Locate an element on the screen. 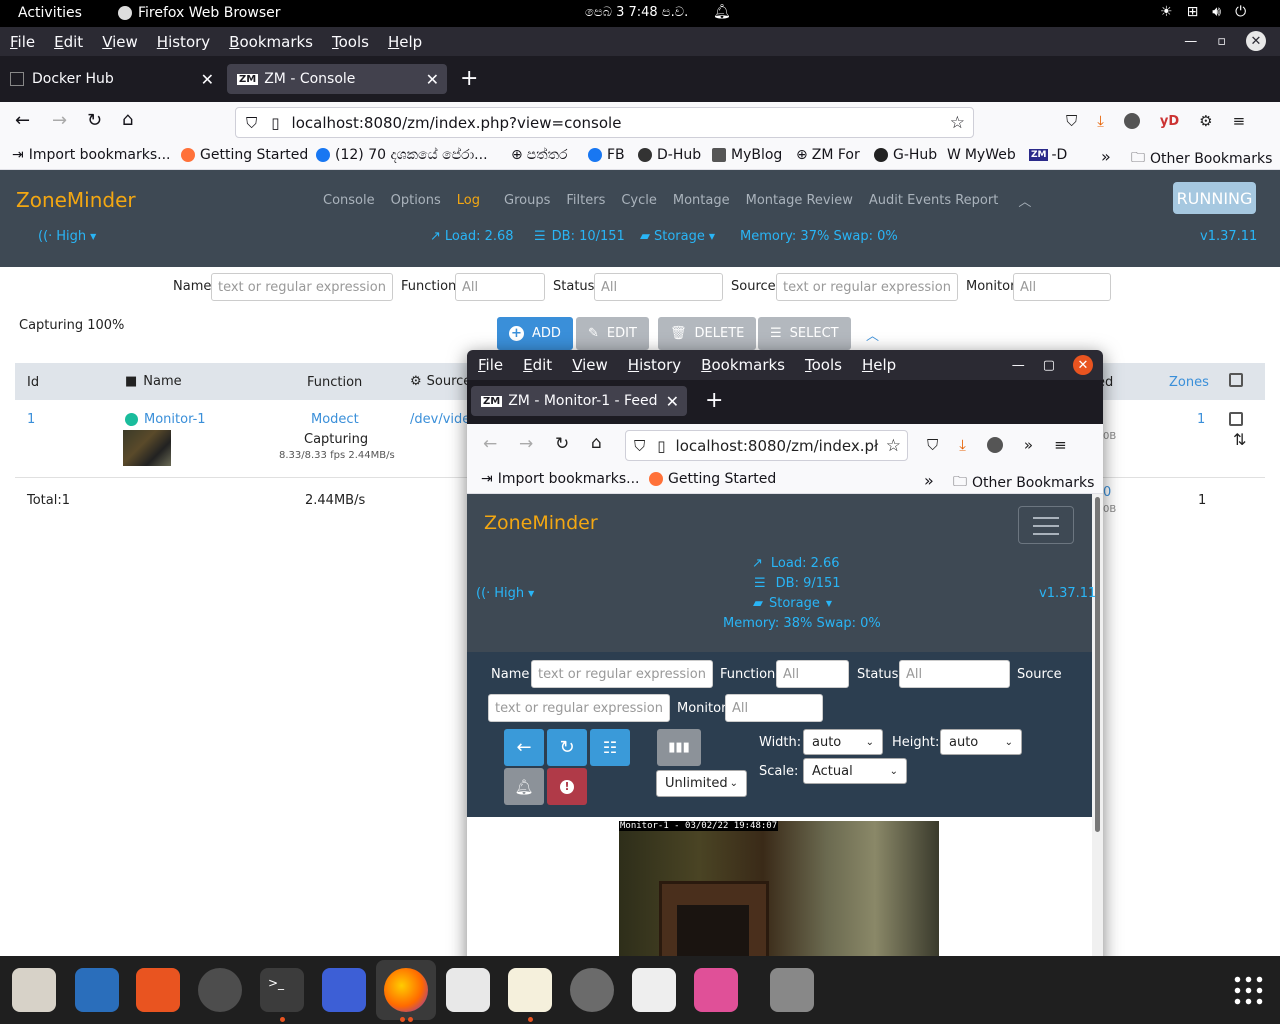  overflow-icon: » is located at coordinates (1028, 445).